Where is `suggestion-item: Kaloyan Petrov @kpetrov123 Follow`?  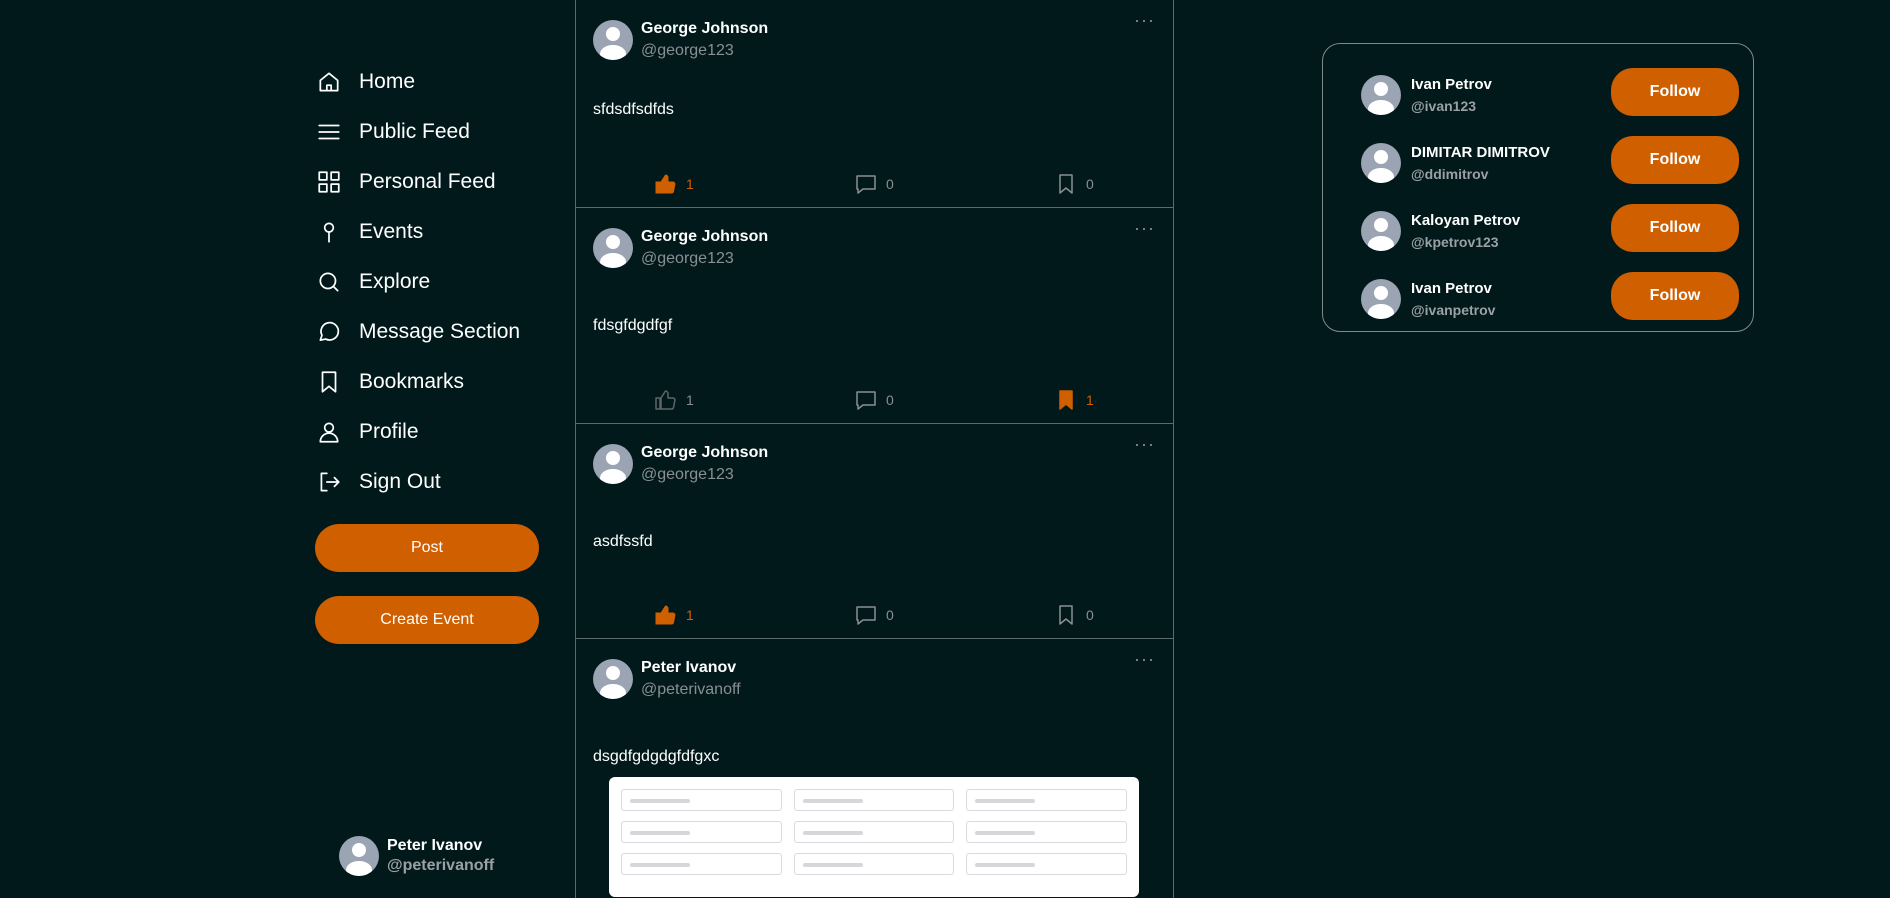
suggestion-item: Kaloyan Petrov @kpetrov123 Follow is located at coordinates (1550, 229).